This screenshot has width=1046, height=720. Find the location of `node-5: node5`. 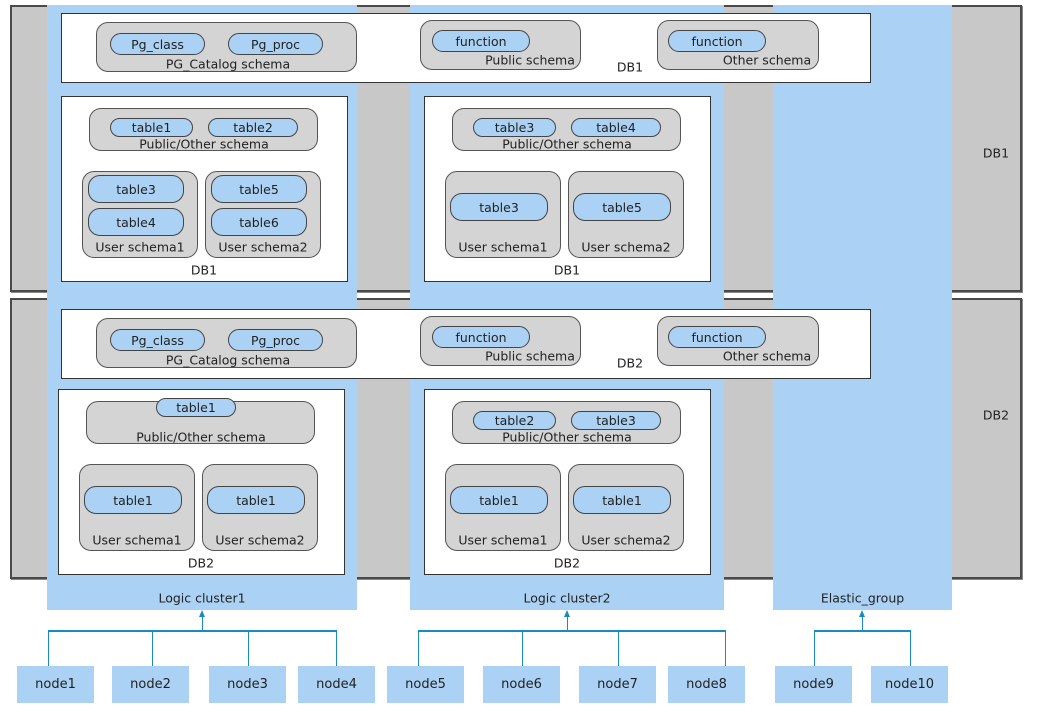

node-5: node5 is located at coordinates (425, 684).